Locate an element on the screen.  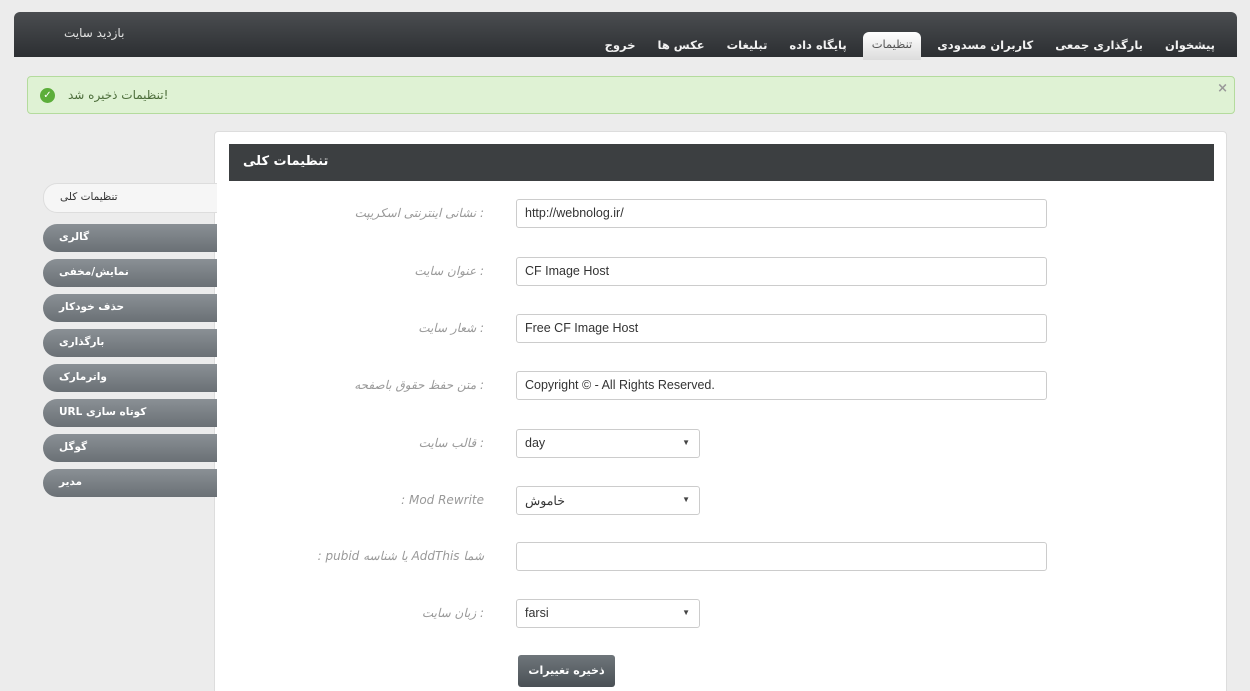
nav-dashboard: پیشخوان is located at coordinates (1190, 45).